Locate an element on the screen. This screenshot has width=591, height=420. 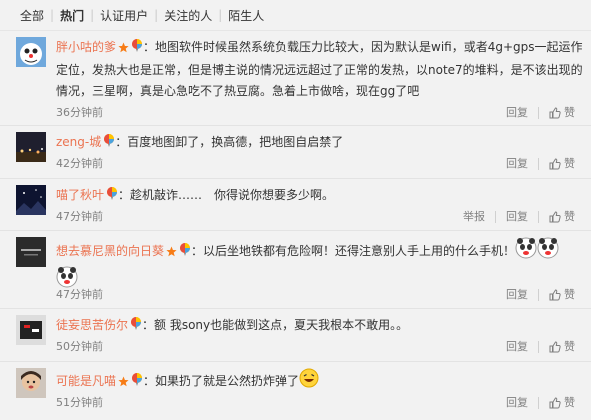
commenter-name: 可能是凡喵 is located at coordinates (86, 381).